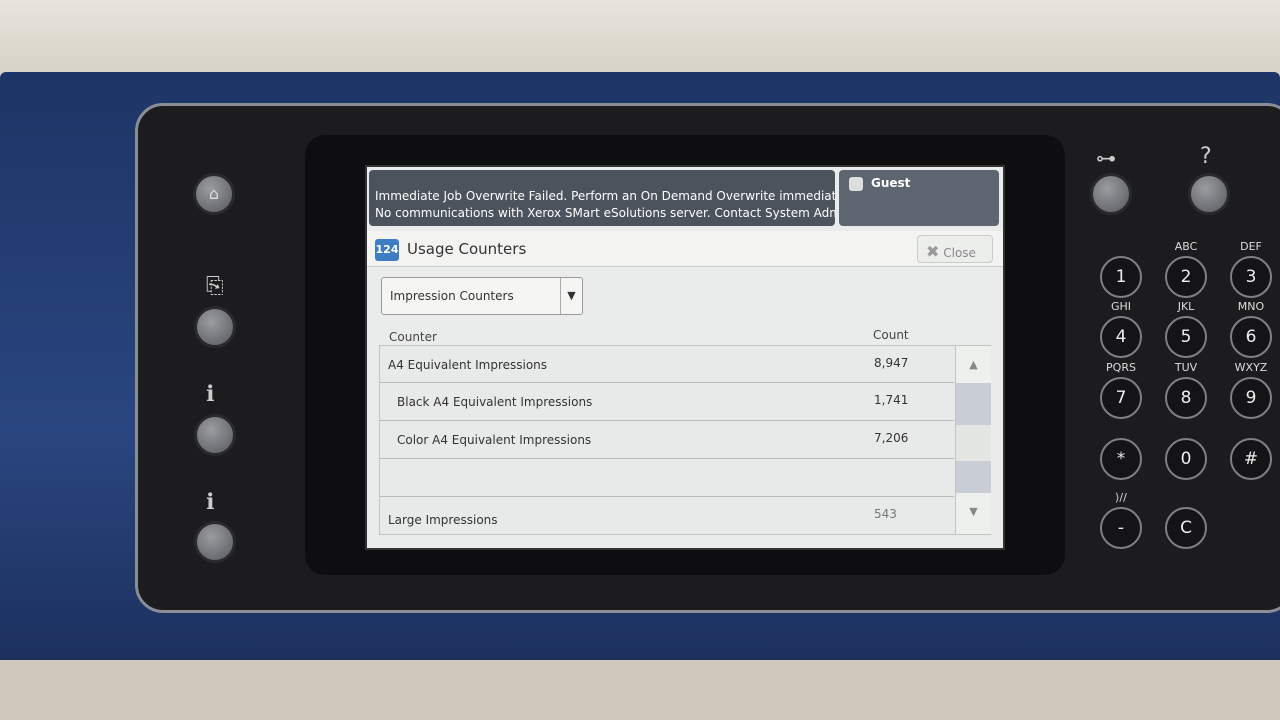 The height and width of the screenshot is (720, 1280). What do you see at coordinates (1121, 528) in the screenshot?
I see `key-pause: -` at bounding box center [1121, 528].